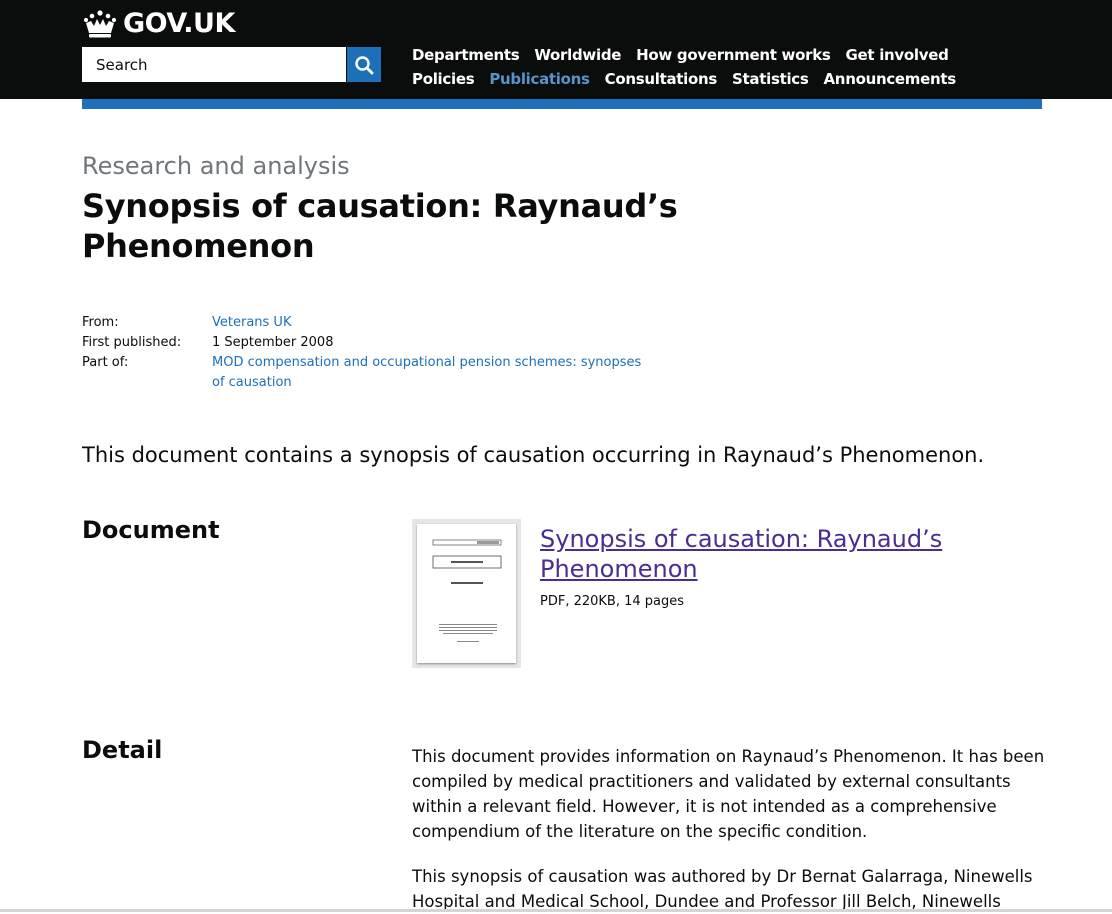 This screenshot has width=1112, height=914. Describe the element at coordinates (105, 362) in the screenshot. I see `metadata-key: Part of:` at that location.